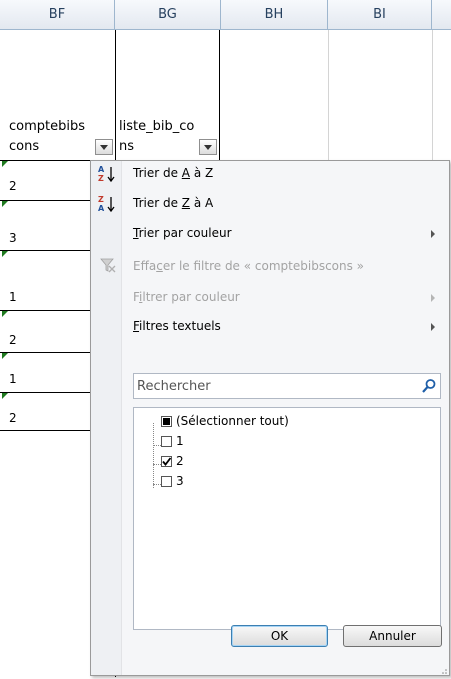  What do you see at coordinates (47, 126) in the screenshot?
I see `header-cell-bf-line1: comptebibs` at bounding box center [47, 126].